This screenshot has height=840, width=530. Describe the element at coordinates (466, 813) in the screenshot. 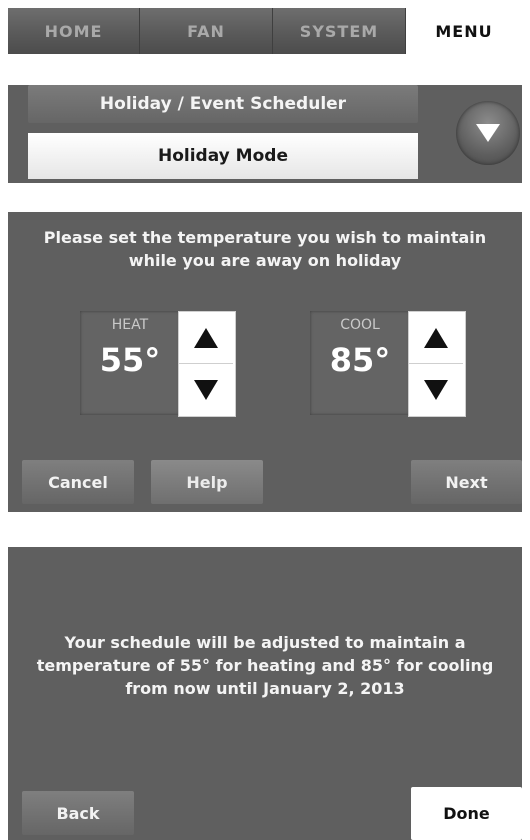

I see `done-button: Done` at that location.